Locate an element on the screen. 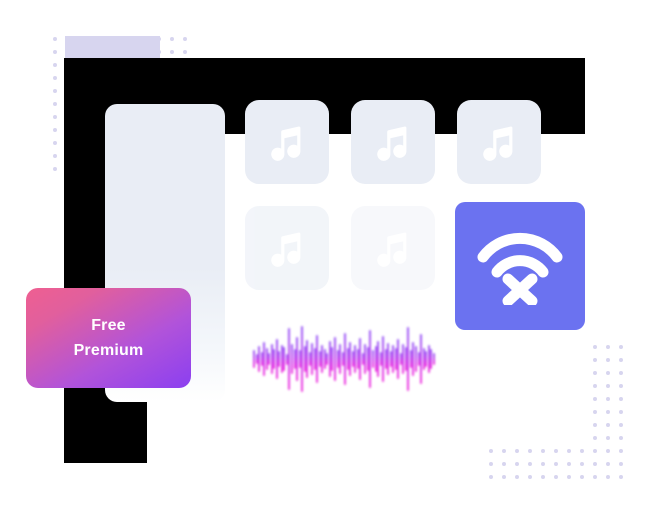 This screenshot has width=653, height=530. audio-waveform is located at coordinates (344, 359).